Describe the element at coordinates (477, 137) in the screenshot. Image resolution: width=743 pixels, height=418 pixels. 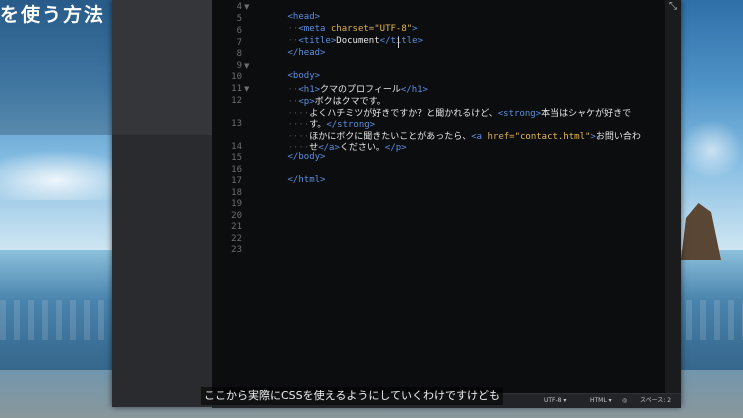
I see `tag-a-open: <a` at that location.